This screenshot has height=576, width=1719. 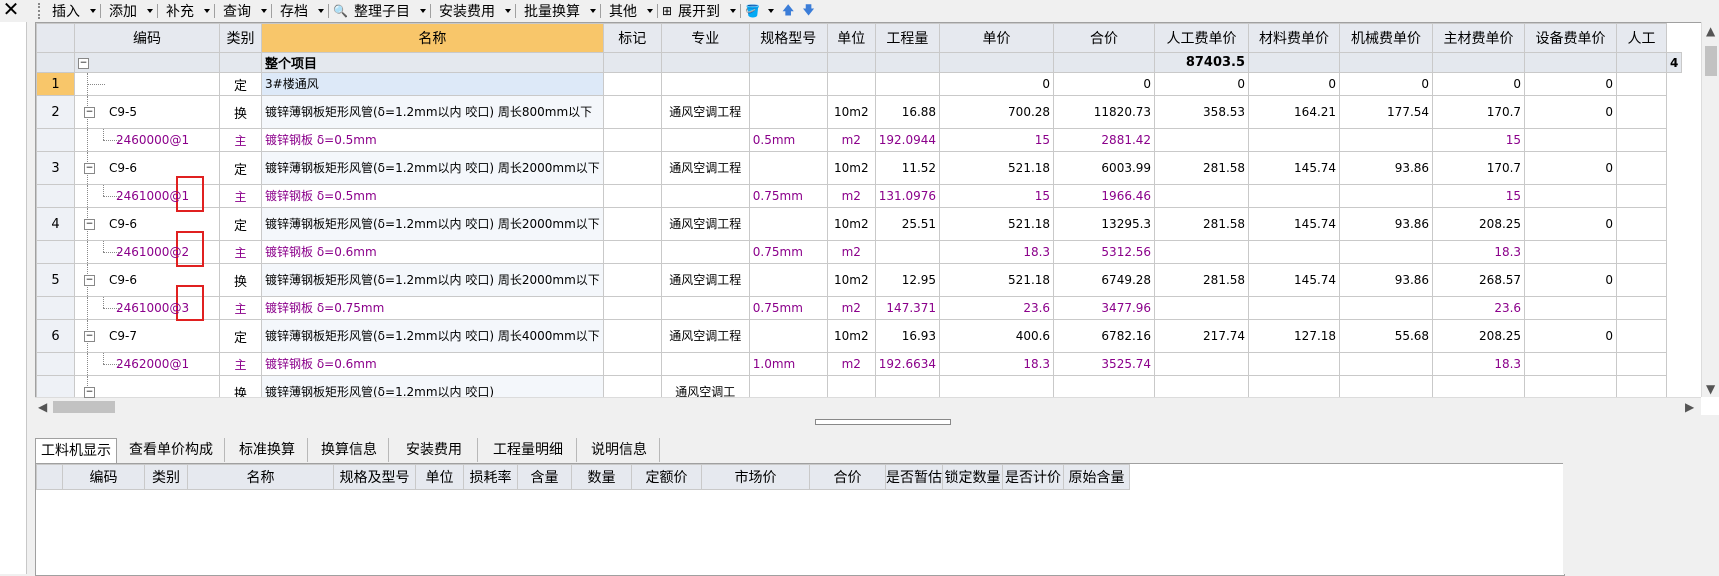 What do you see at coordinates (294, 11) in the screenshot?
I see `toolbar-5-button: 存档` at bounding box center [294, 11].